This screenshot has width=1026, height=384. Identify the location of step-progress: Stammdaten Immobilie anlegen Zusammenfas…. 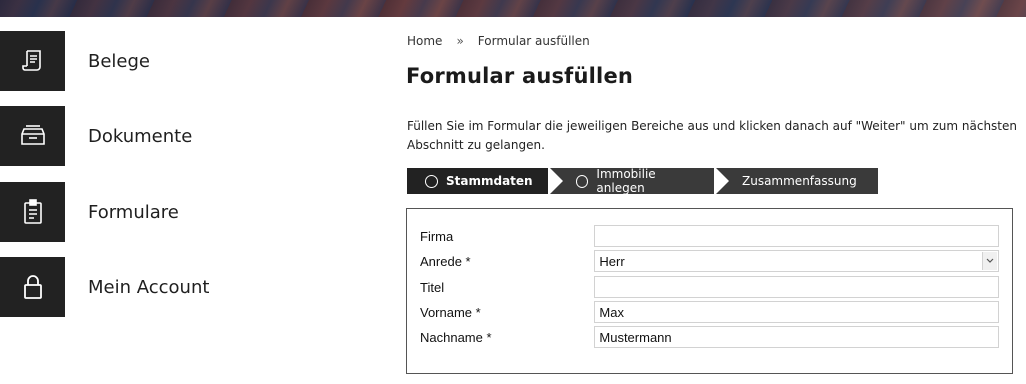
(642, 181).